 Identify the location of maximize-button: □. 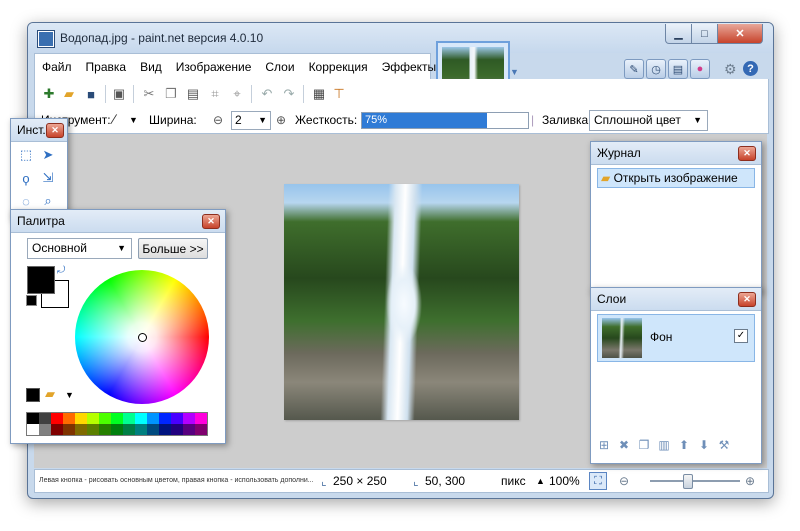
(704, 34).